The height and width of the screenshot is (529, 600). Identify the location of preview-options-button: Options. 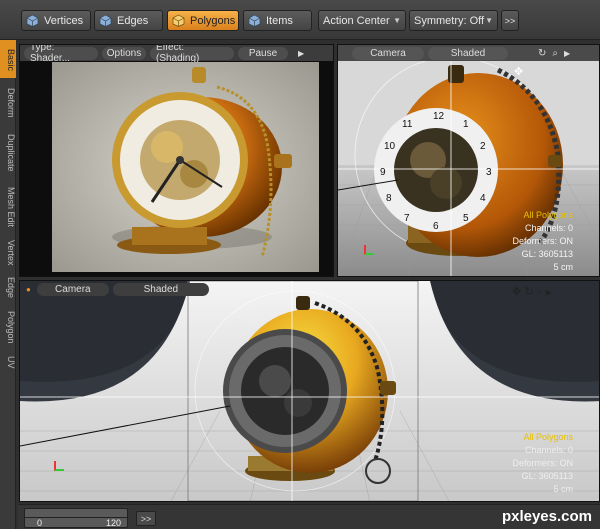
(124, 53).